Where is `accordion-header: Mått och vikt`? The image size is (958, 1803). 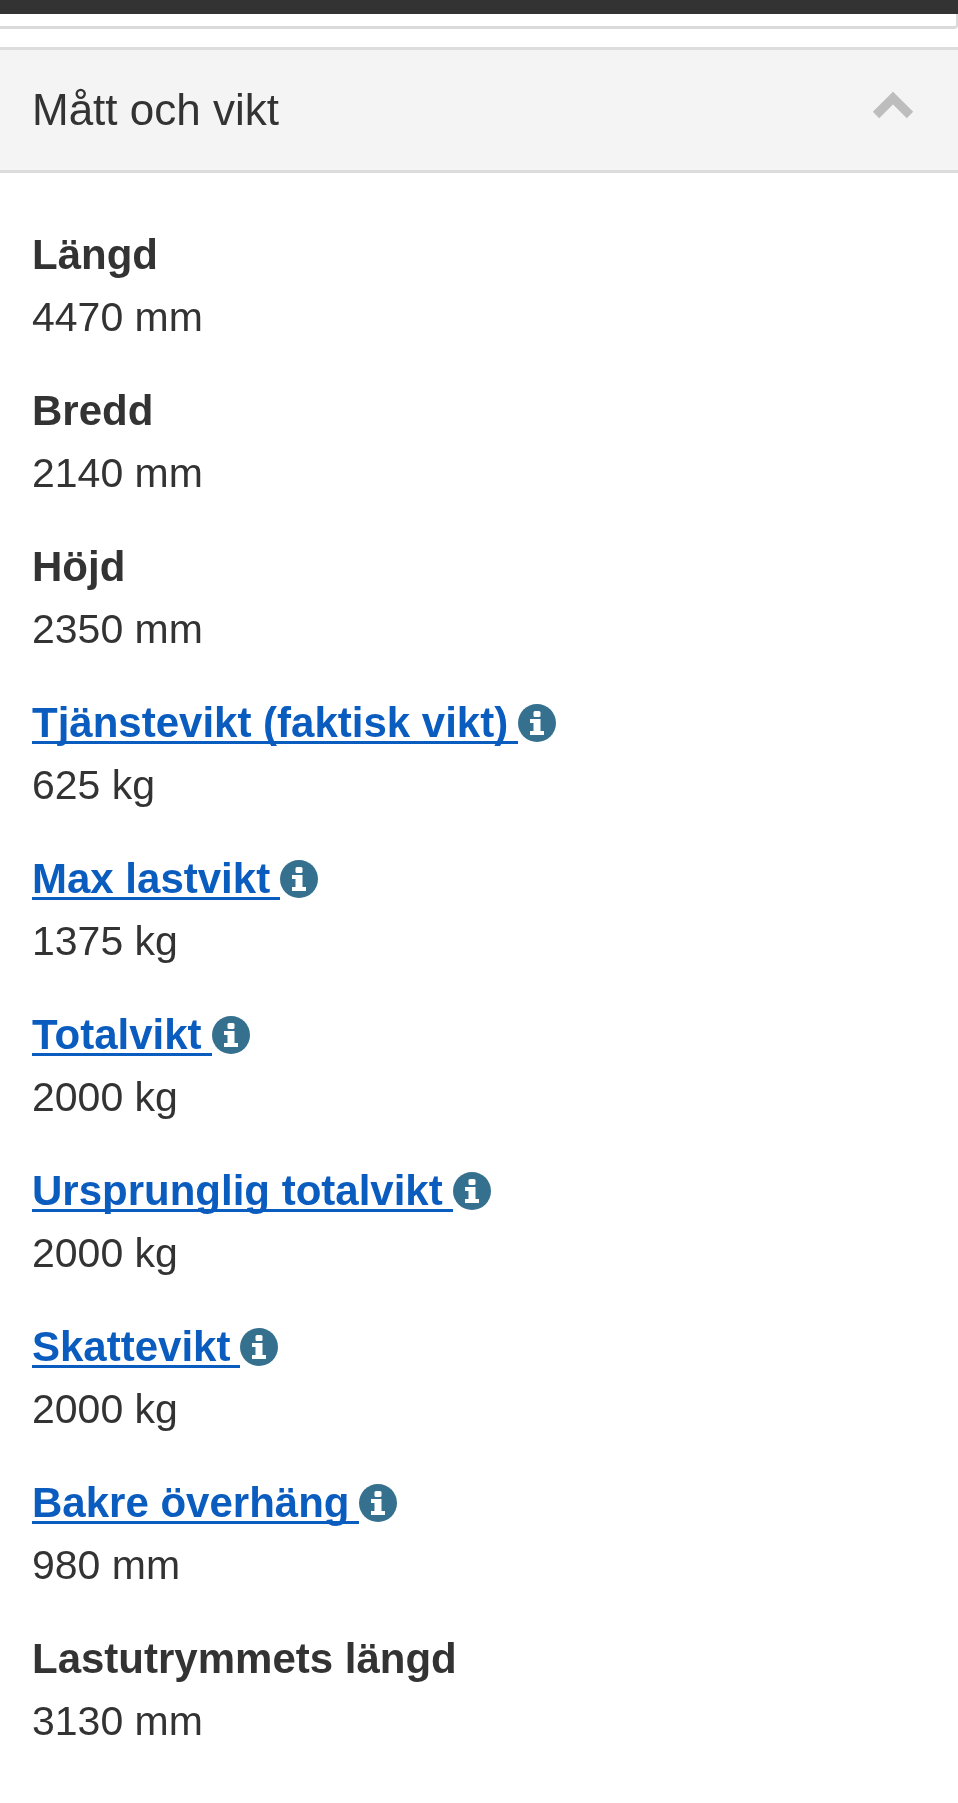 accordion-header: Mått och vikt is located at coordinates (479, 110).